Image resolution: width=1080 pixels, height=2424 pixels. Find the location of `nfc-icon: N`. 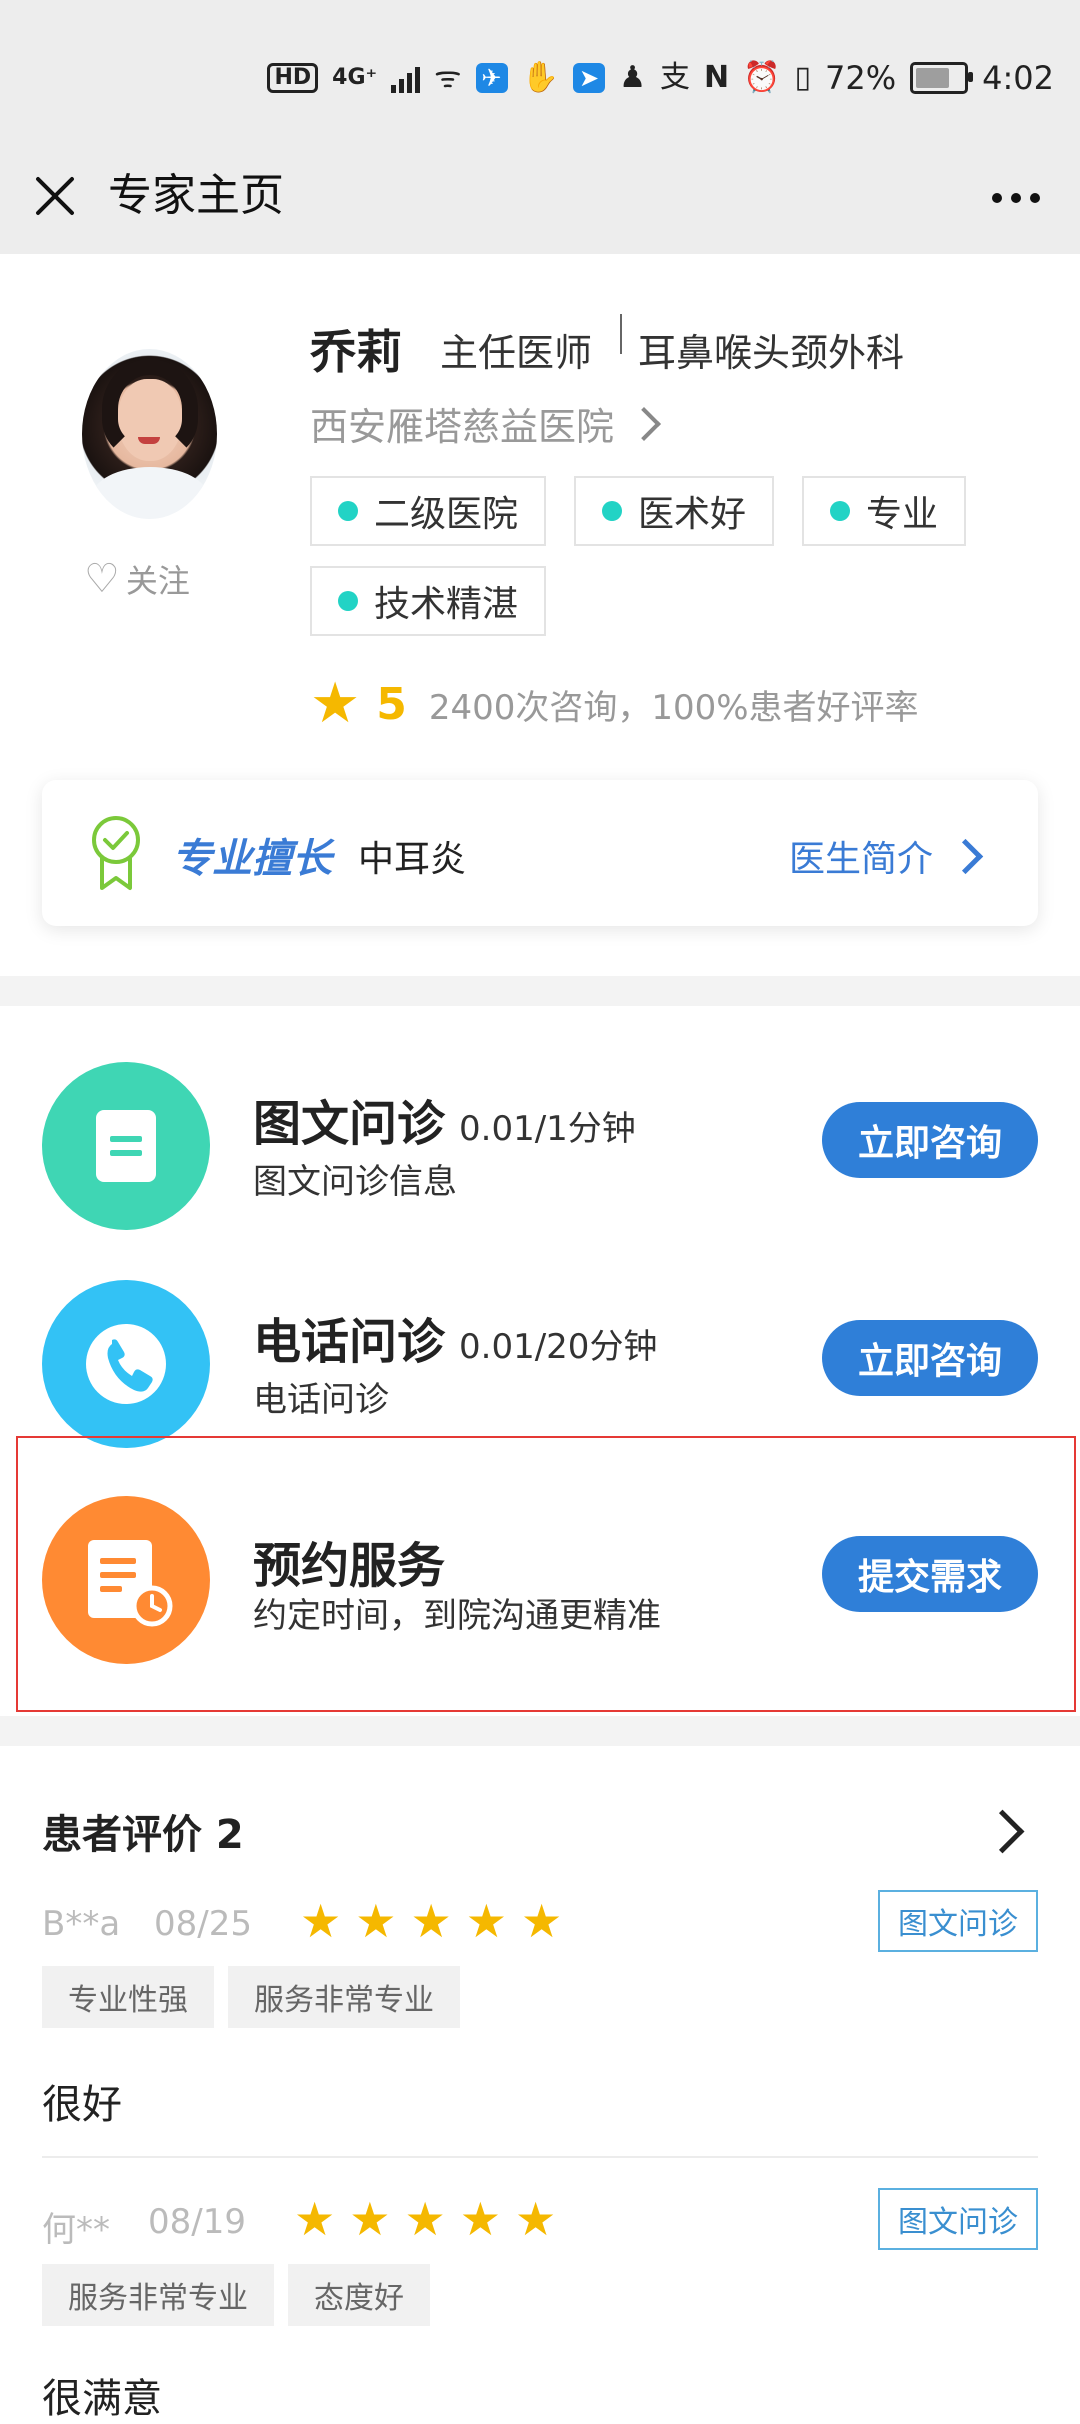

nfc-icon: N is located at coordinates (717, 77).